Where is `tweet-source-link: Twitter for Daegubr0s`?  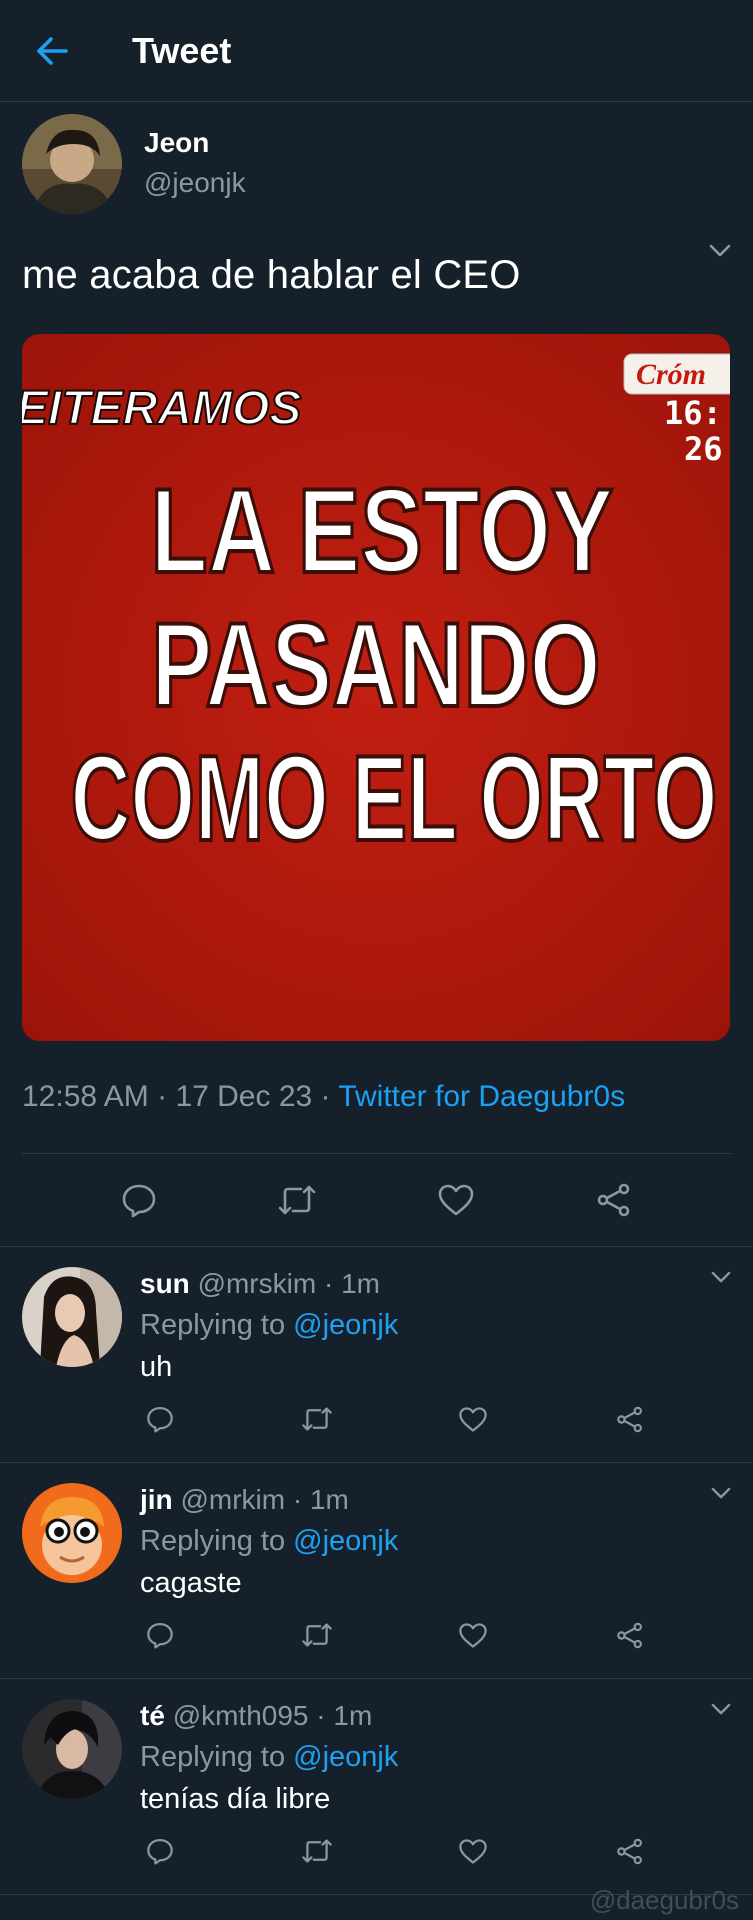
tweet-source-link: Twitter for Daegubr0s is located at coordinates (481, 1096).